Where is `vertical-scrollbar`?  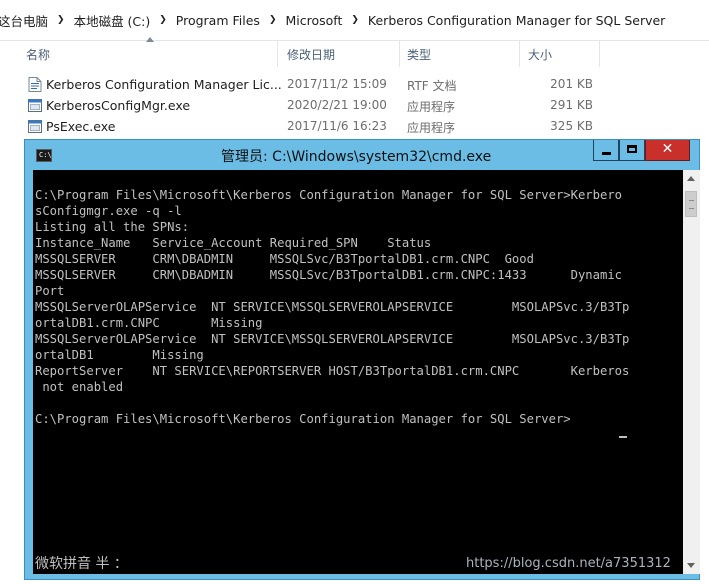 vertical-scrollbar is located at coordinates (691, 372).